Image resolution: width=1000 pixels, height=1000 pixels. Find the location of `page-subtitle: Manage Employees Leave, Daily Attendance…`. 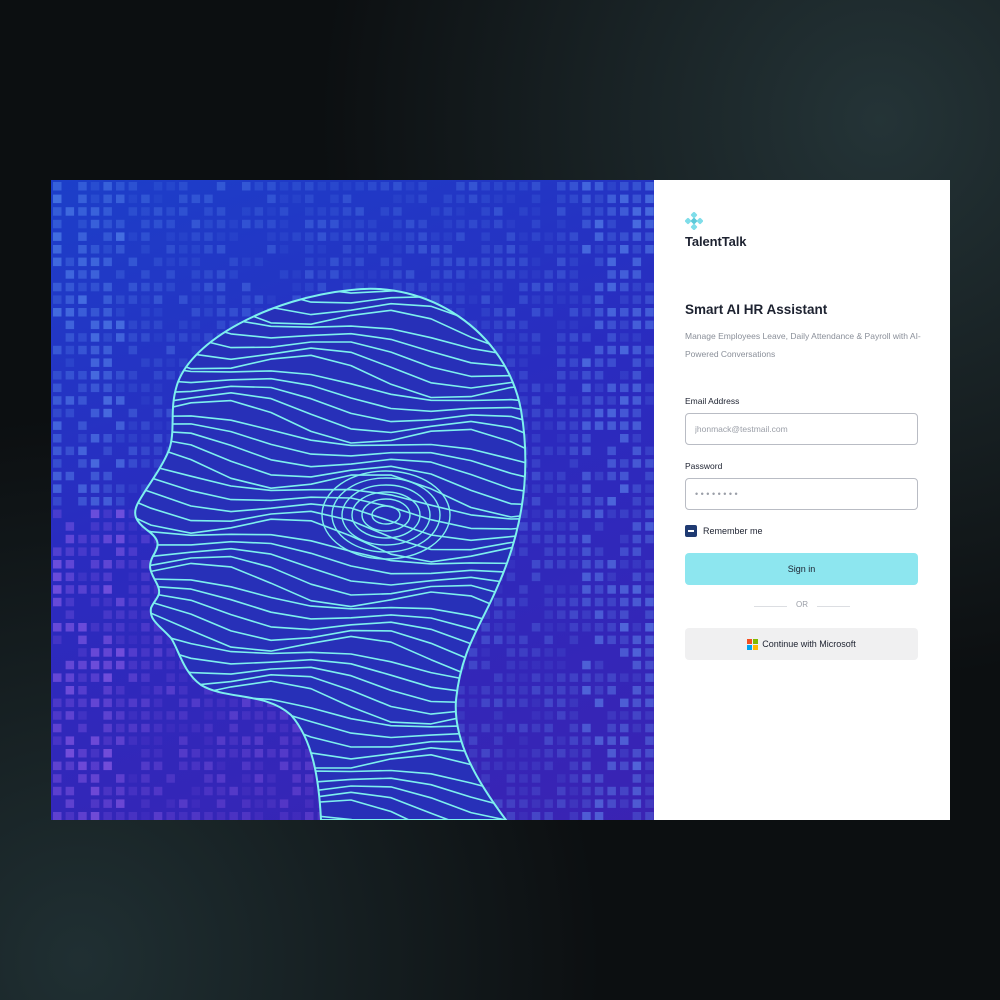

page-subtitle: Manage Employees Leave, Daily Attendance… is located at coordinates (803, 345).